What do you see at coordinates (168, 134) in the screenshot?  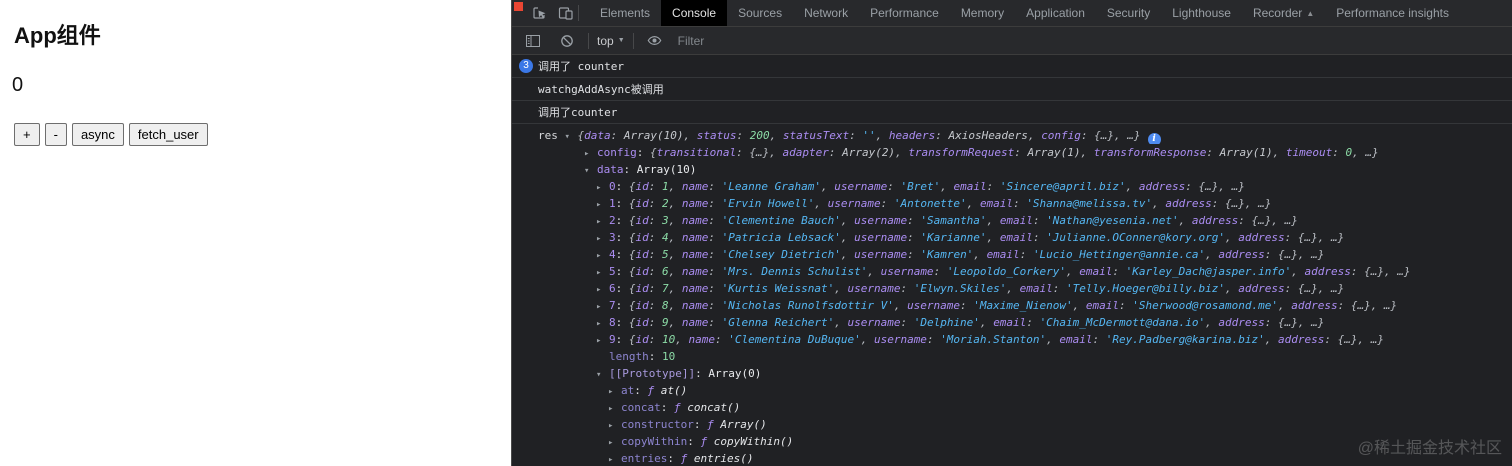 I see `button-fetch-user: fetch_user` at bounding box center [168, 134].